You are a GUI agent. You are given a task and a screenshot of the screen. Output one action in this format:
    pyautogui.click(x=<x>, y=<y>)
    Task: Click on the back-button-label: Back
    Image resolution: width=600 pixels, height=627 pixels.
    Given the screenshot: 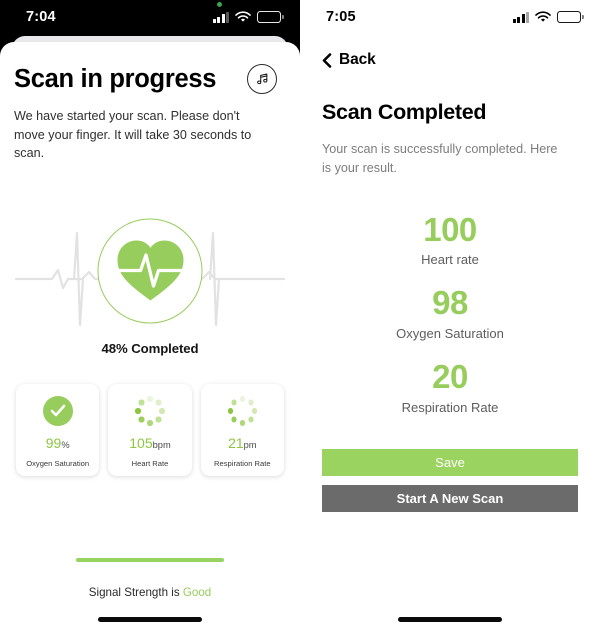 What is the action you would take?
    pyautogui.click(x=357, y=59)
    